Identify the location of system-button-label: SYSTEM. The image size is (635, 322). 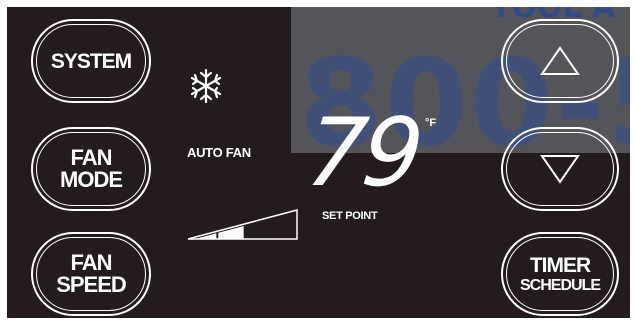
(91, 61).